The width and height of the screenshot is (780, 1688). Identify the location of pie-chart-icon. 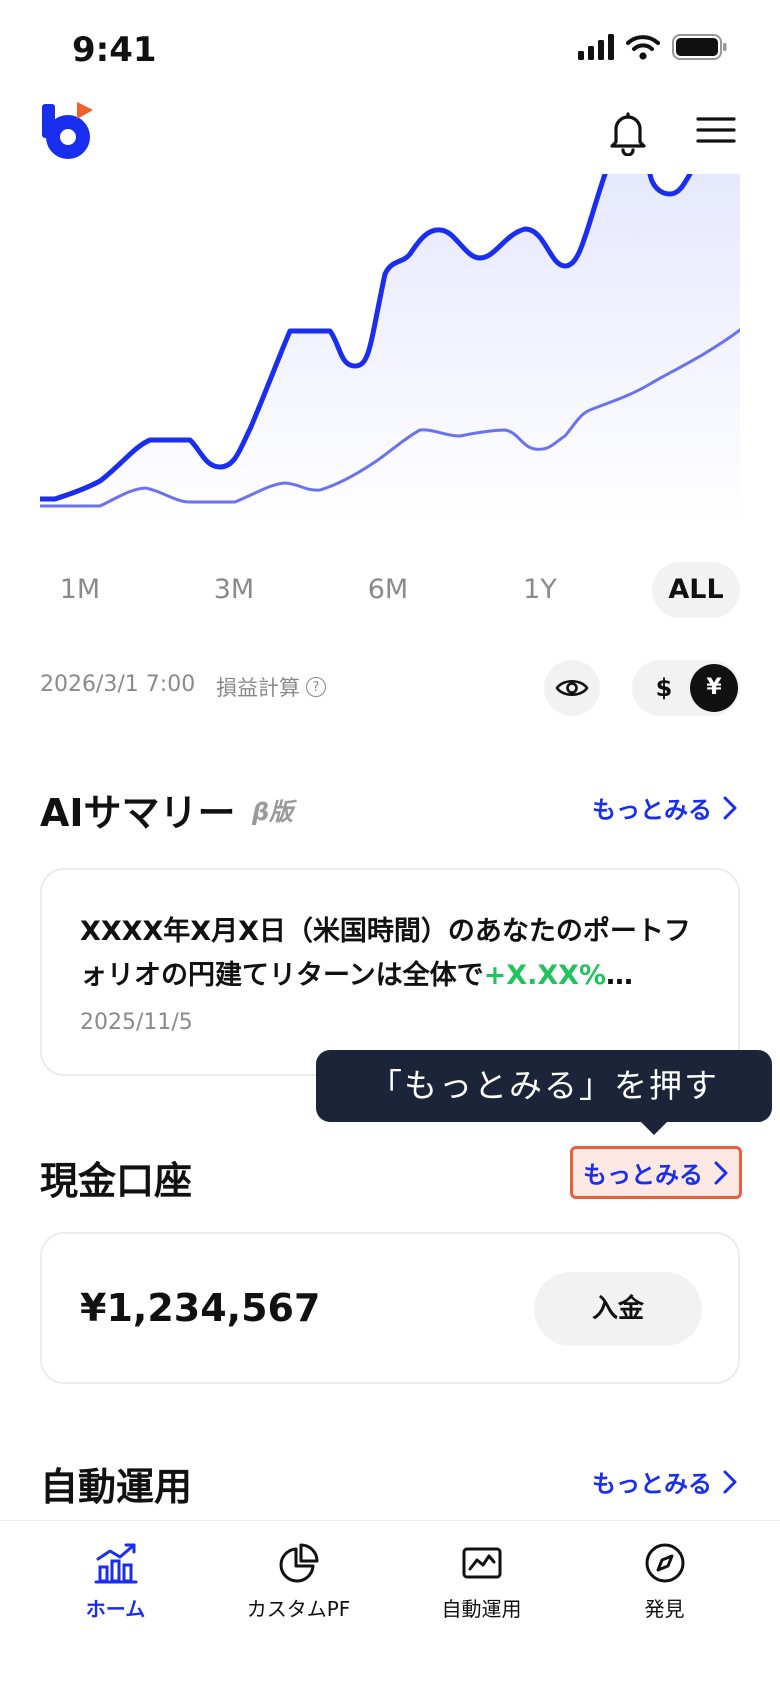
(298, 1563).